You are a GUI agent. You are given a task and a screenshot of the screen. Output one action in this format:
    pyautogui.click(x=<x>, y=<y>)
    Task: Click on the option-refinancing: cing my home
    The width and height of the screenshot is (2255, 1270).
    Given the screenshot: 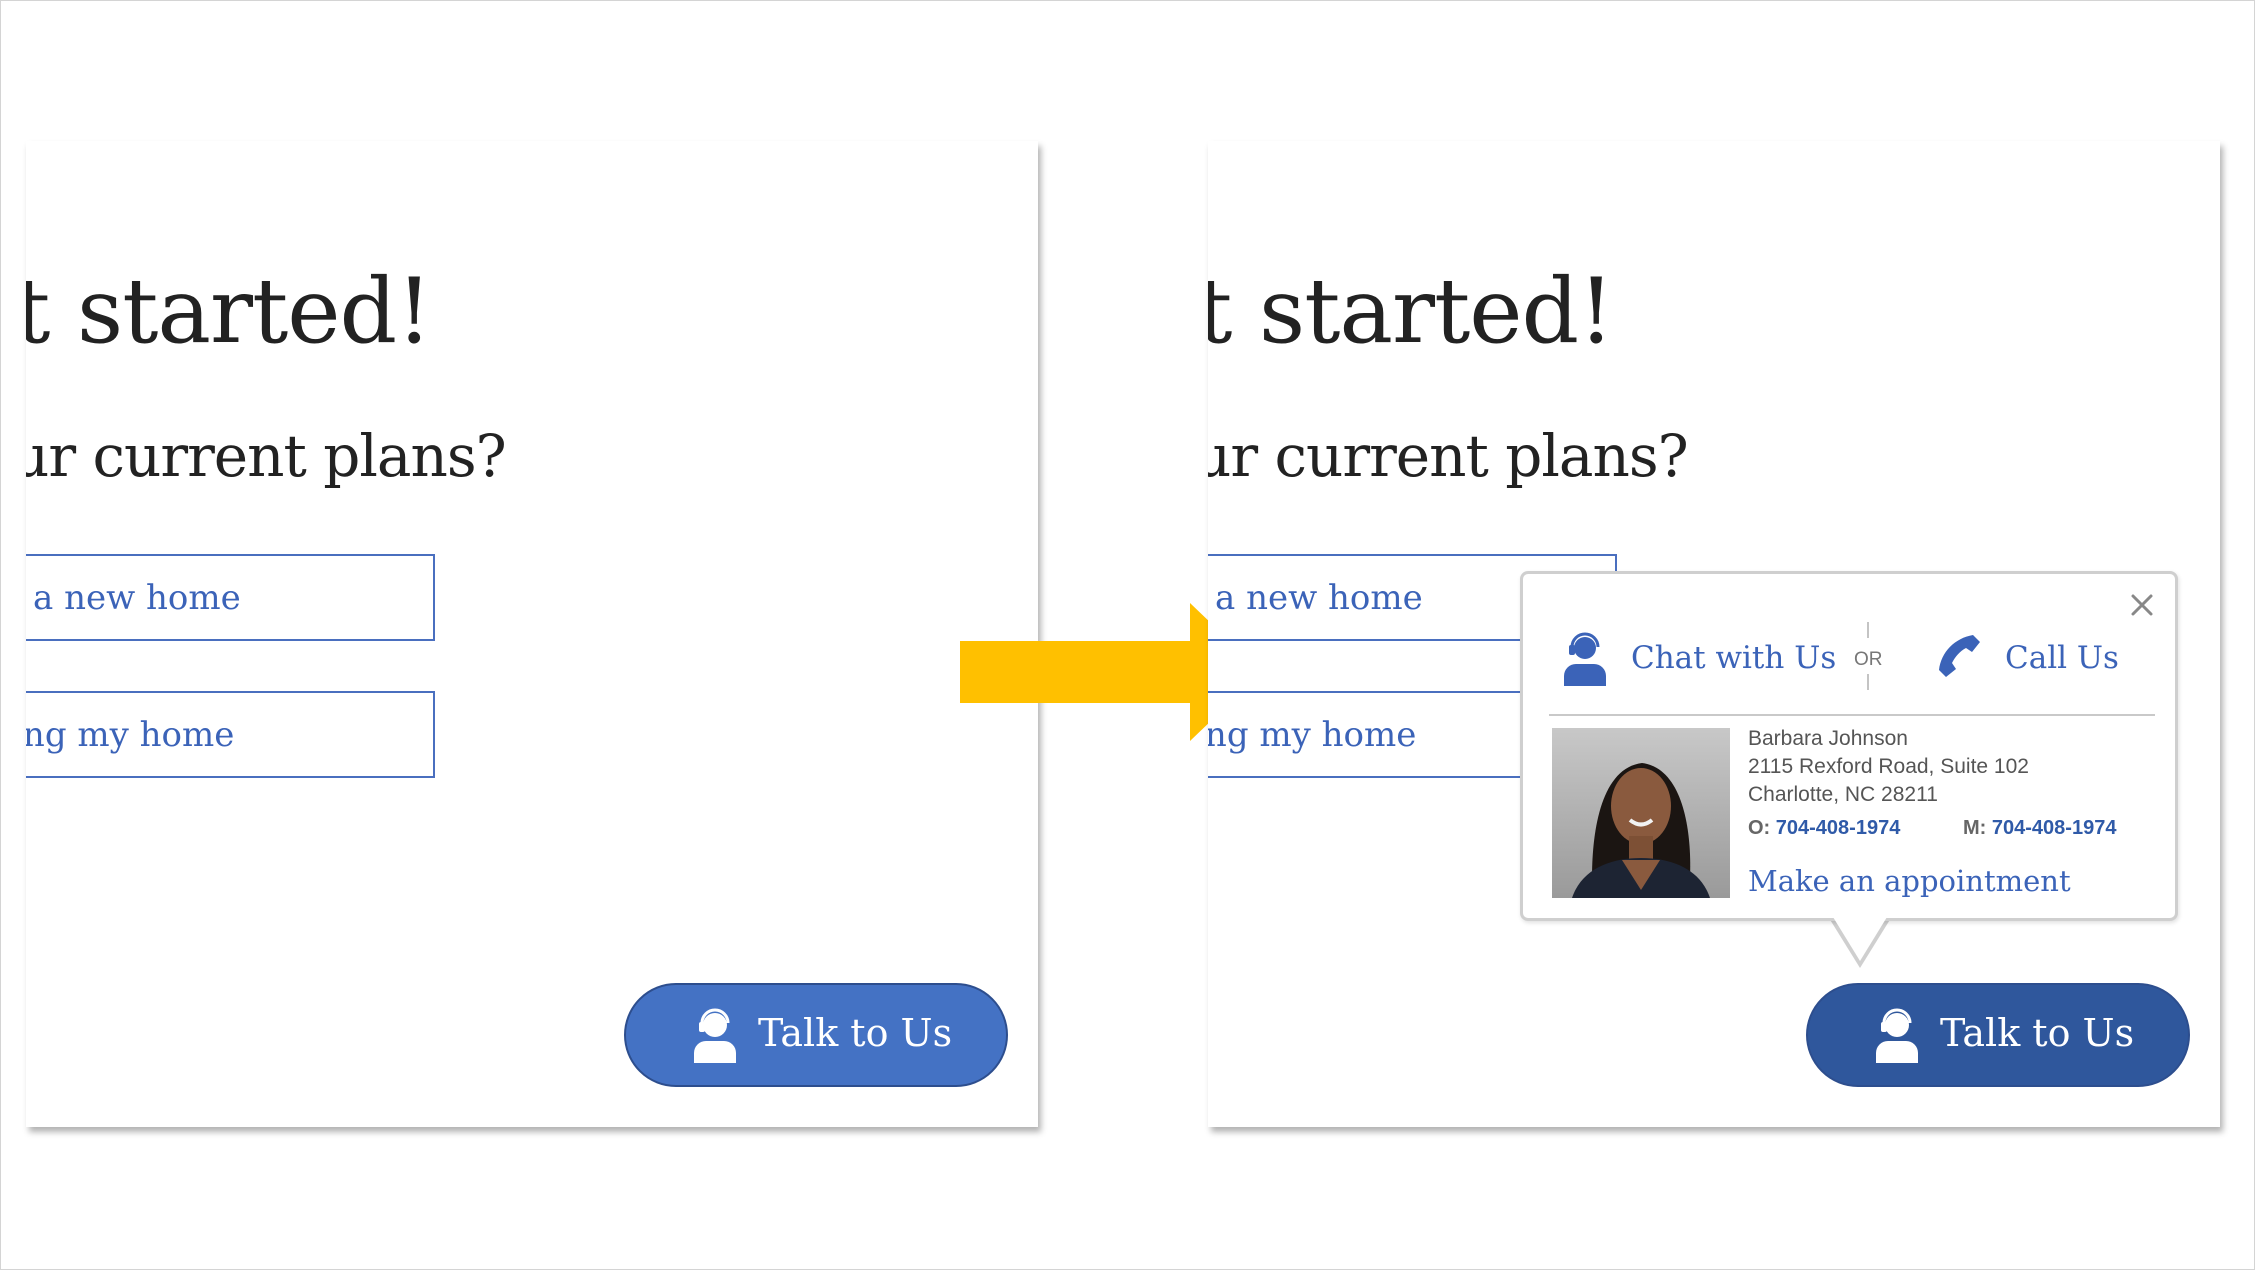 What is the action you would take?
    pyautogui.click(x=230, y=734)
    